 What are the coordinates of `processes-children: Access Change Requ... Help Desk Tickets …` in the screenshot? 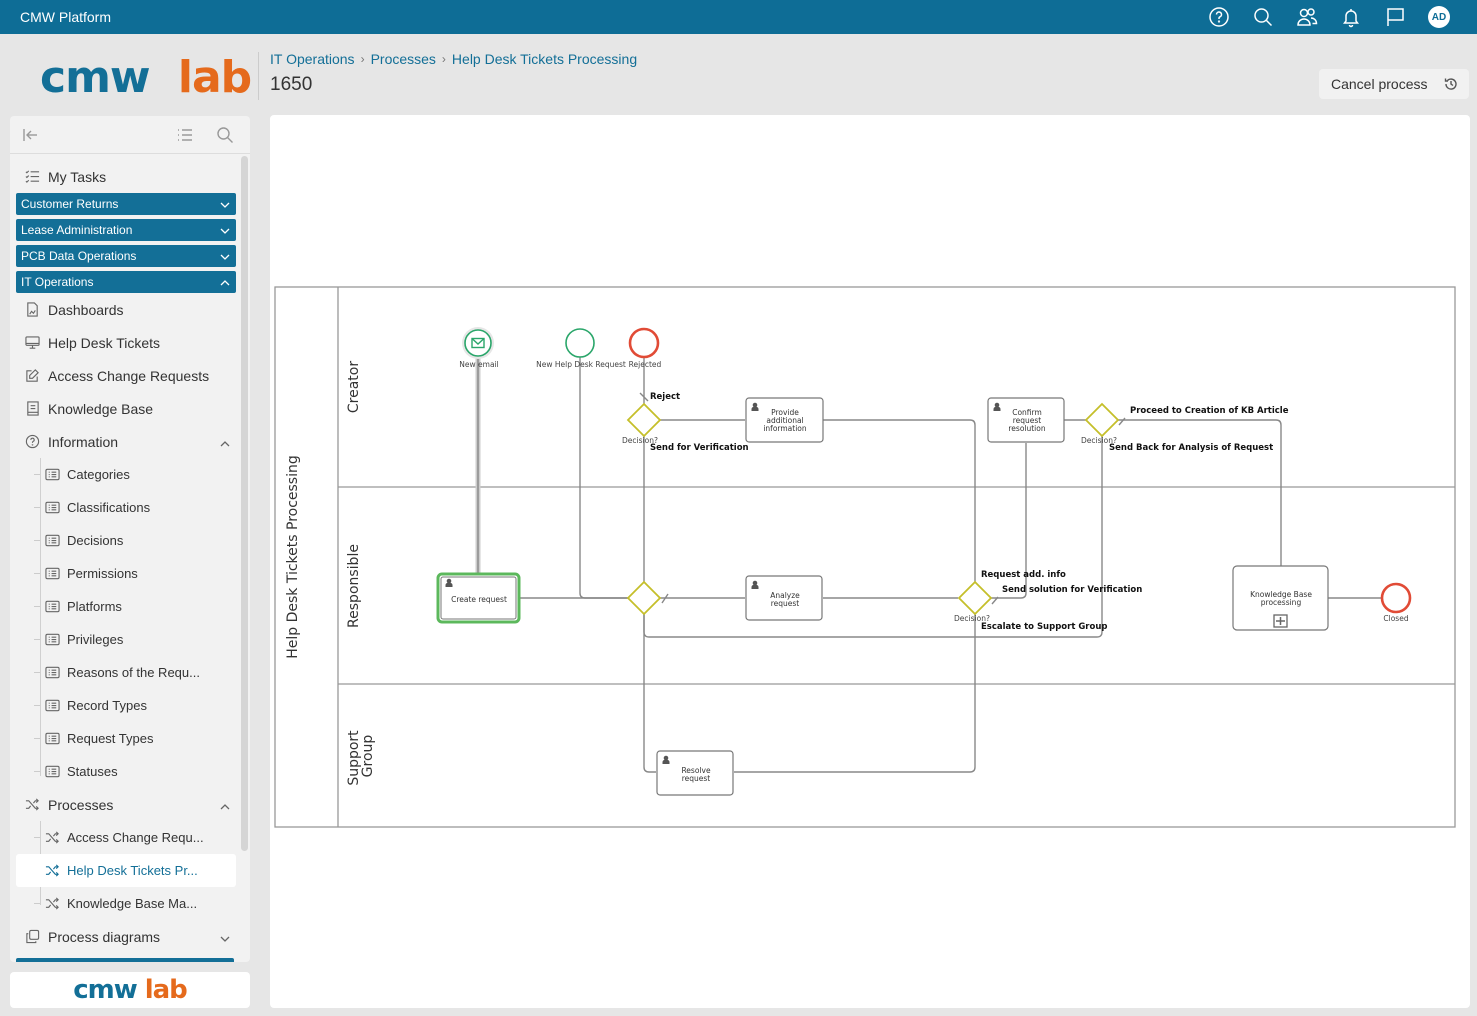 It's located at (126, 870).